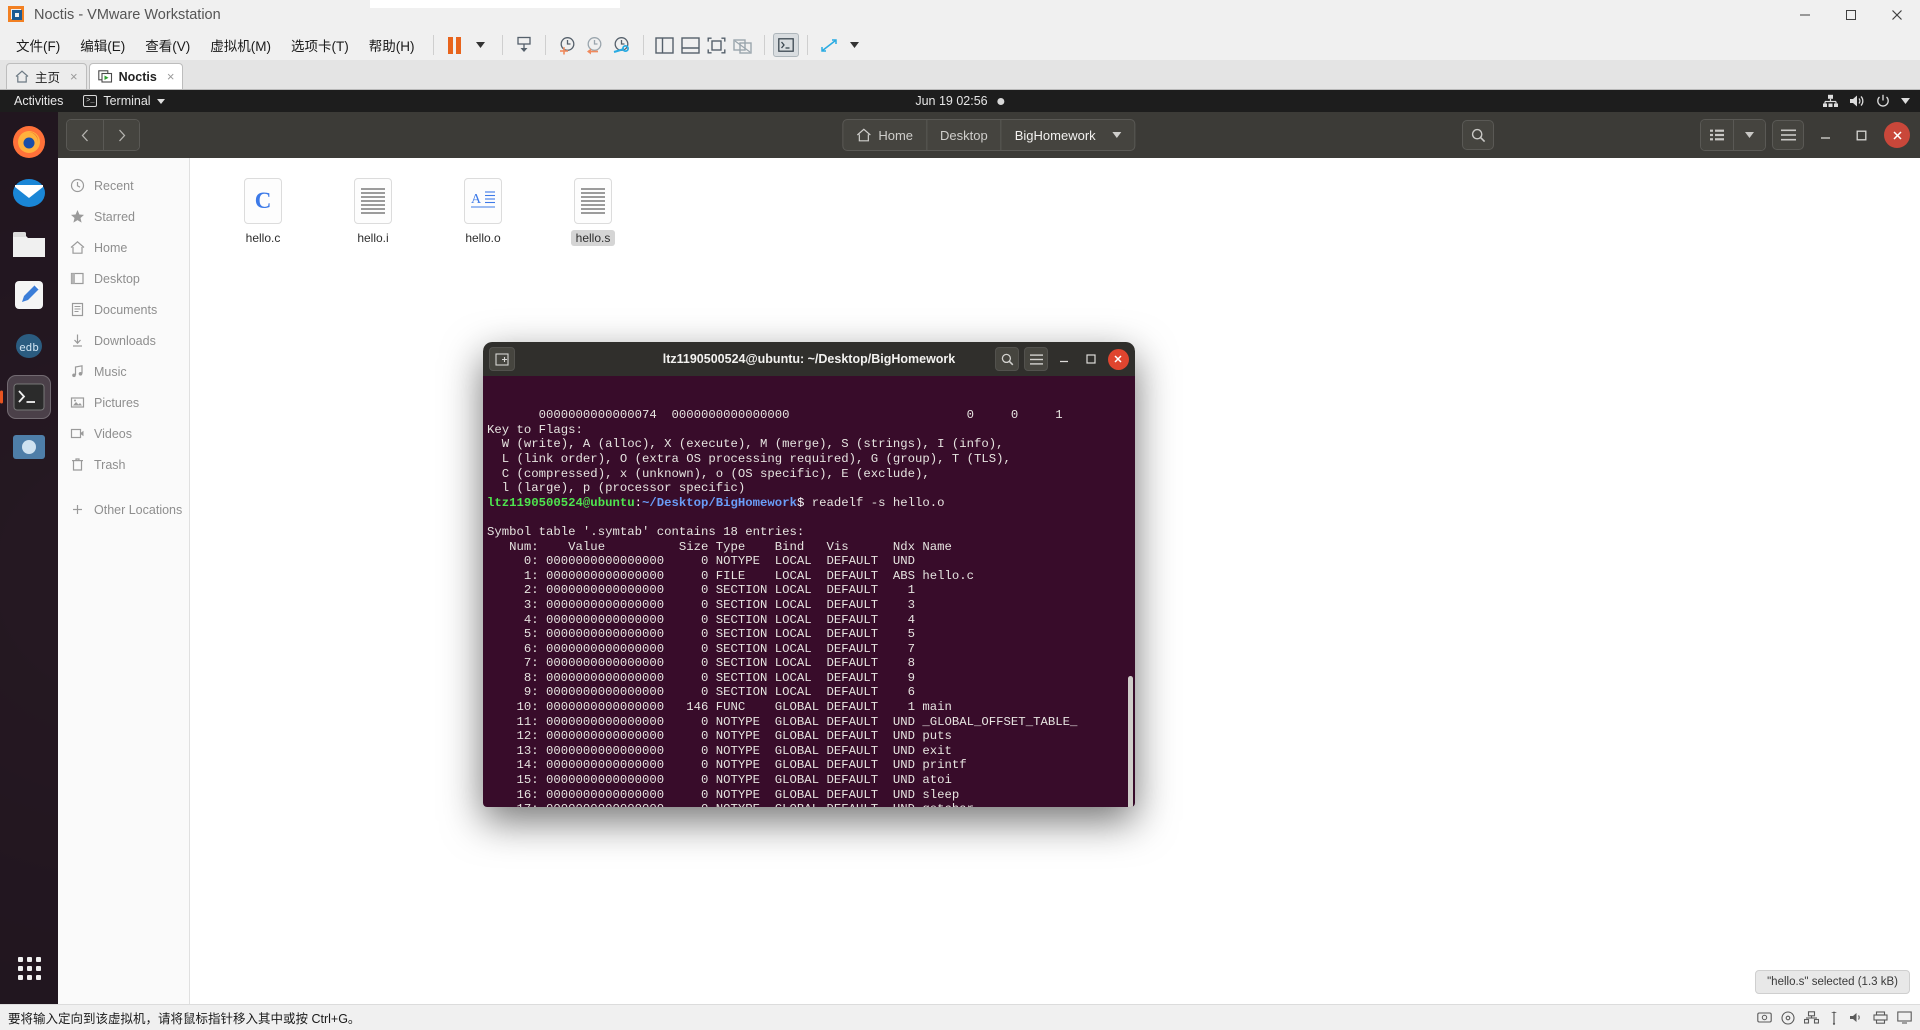  I want to click on sidebar-item-videos: Videos, so click(123, 433).